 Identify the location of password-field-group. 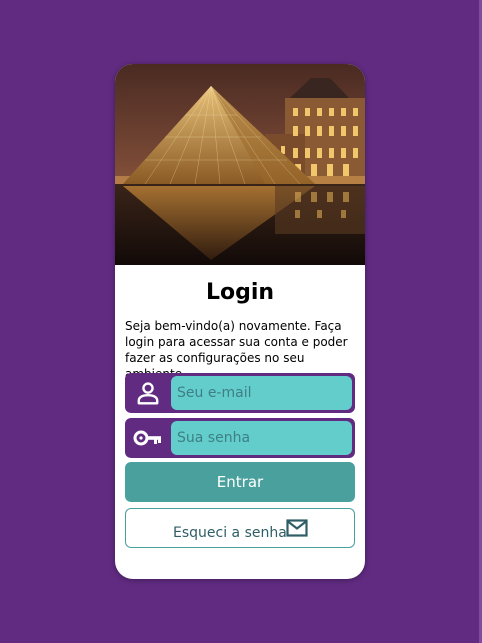
(240, 438).